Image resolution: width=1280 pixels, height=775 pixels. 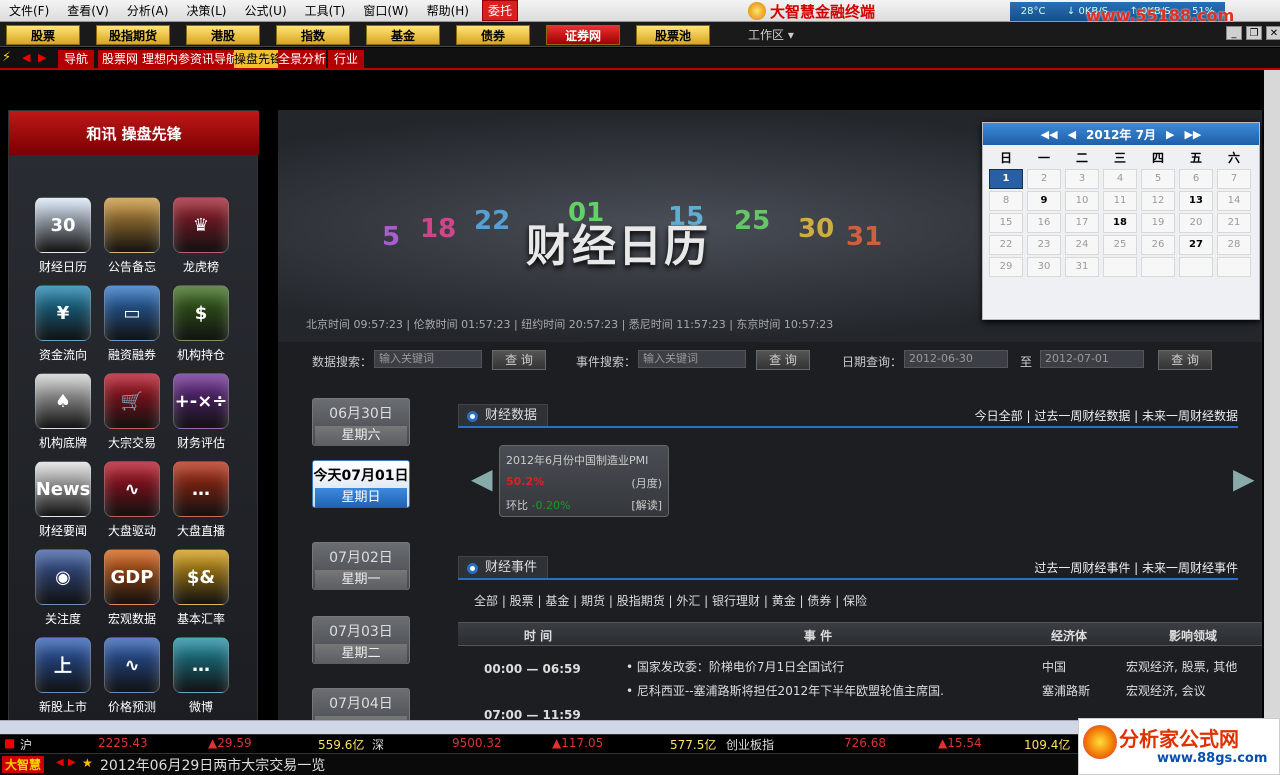 I want to click on date-search-button: 查 询, so click(x=1185, y=360).